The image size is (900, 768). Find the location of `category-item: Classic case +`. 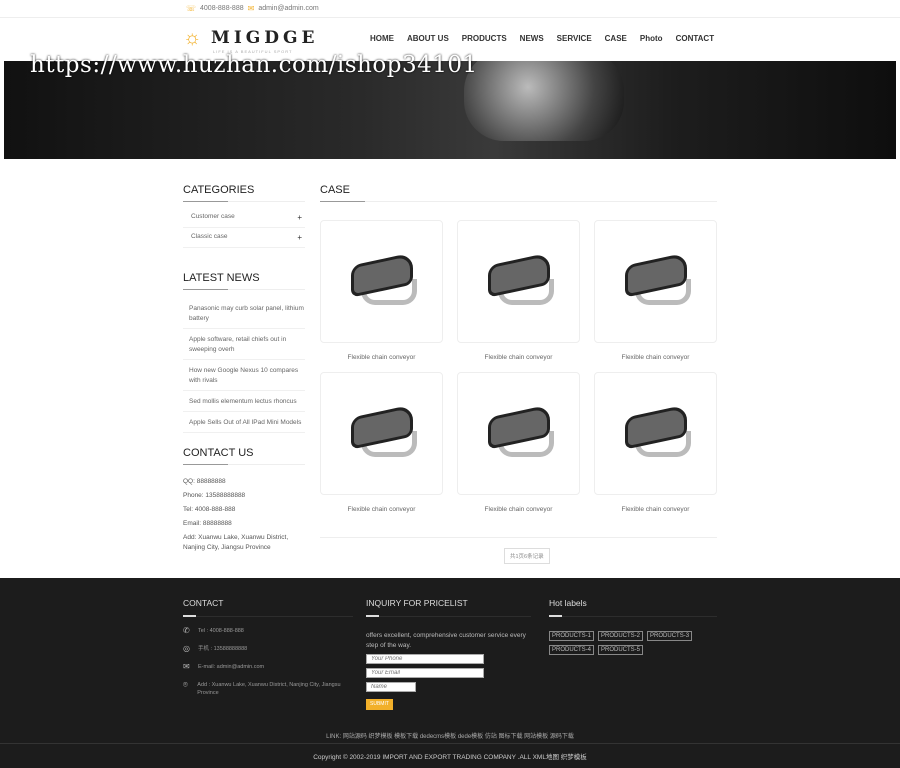

category-item: Classic case + is located at coordinates (244, 238).